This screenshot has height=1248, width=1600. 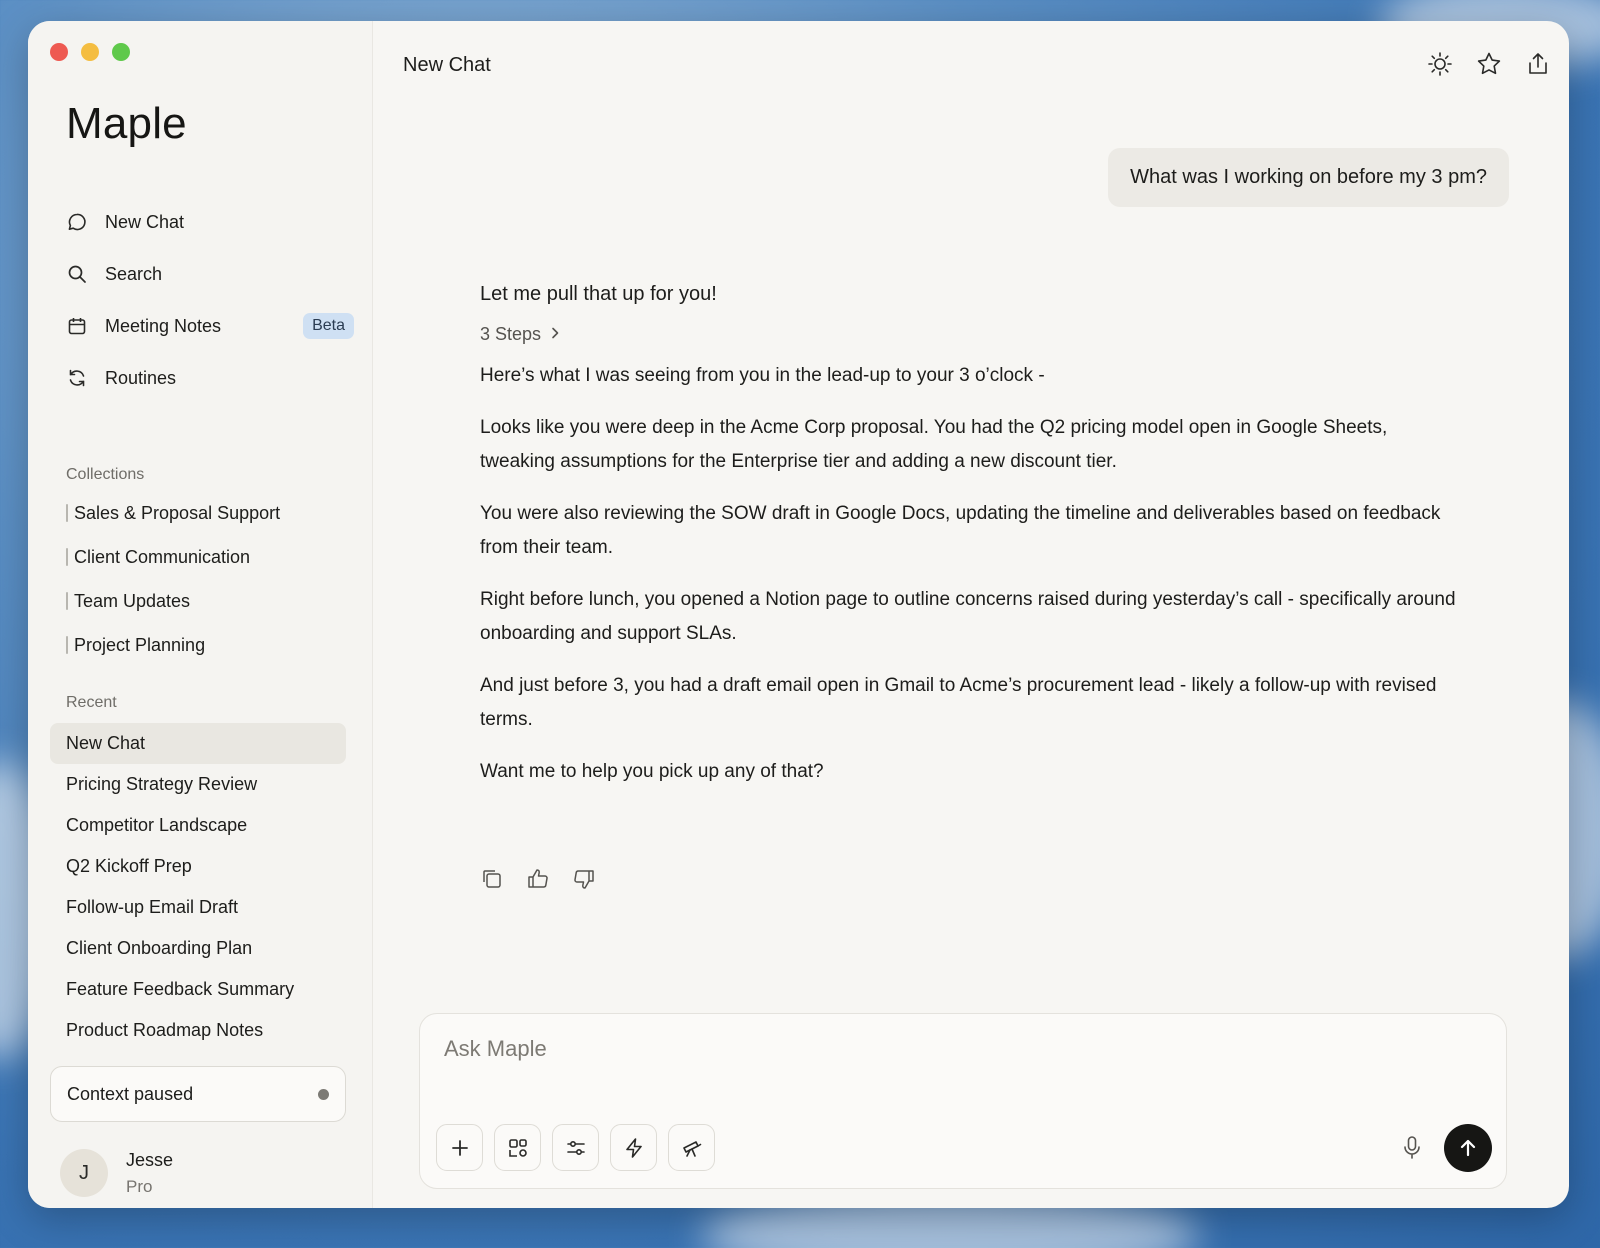 What do you see at coordinates (84, 1173) in the screenshot?
I see `avatar: J` at bounding box center [84, 1173].